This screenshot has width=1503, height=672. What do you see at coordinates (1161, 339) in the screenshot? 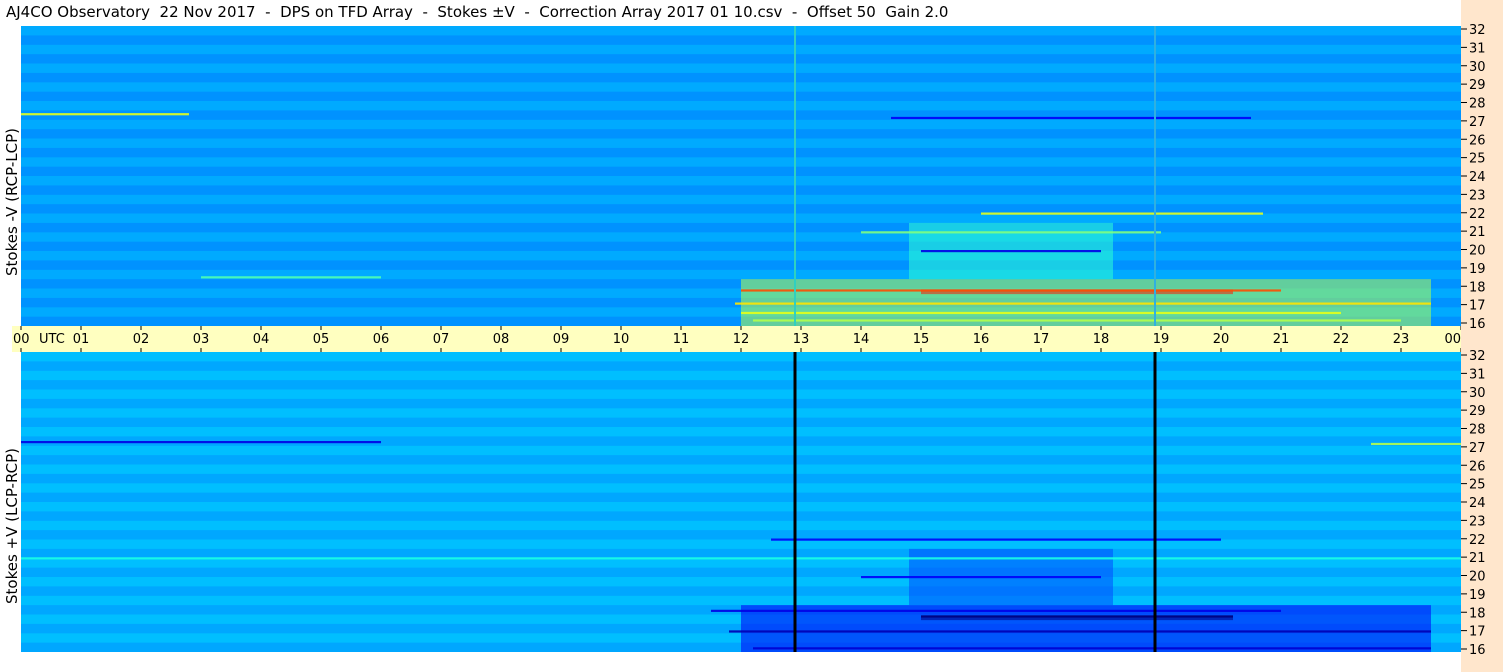
I see `time-tick-label: 19` at bounding box center [1161, 339].